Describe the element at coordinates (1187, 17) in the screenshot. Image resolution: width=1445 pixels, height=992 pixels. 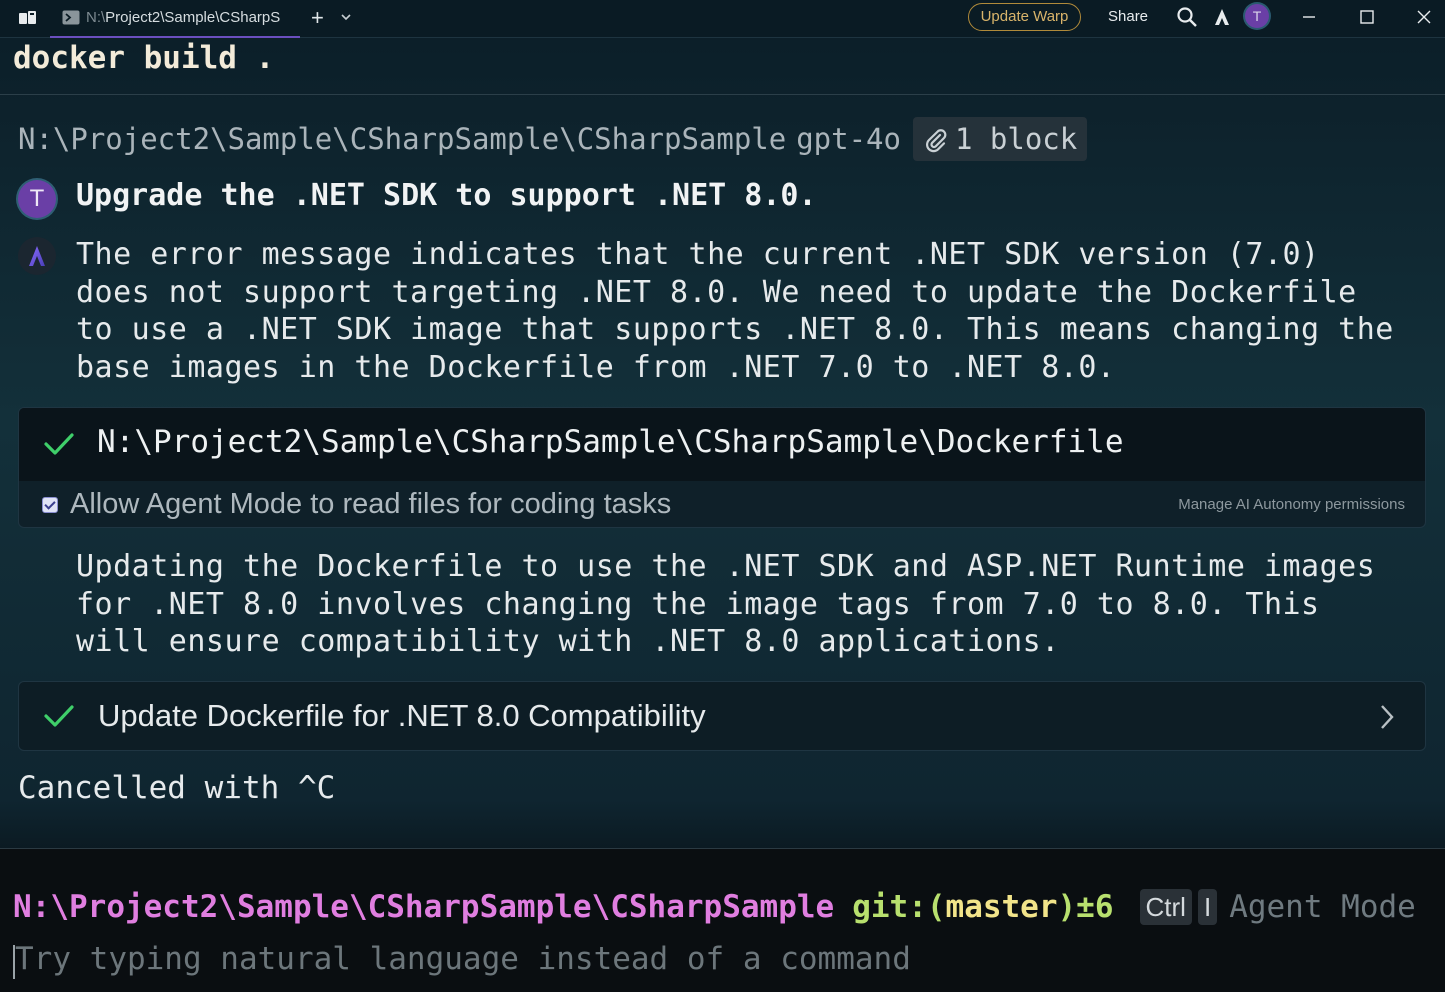
I see `search-icon` at that location.